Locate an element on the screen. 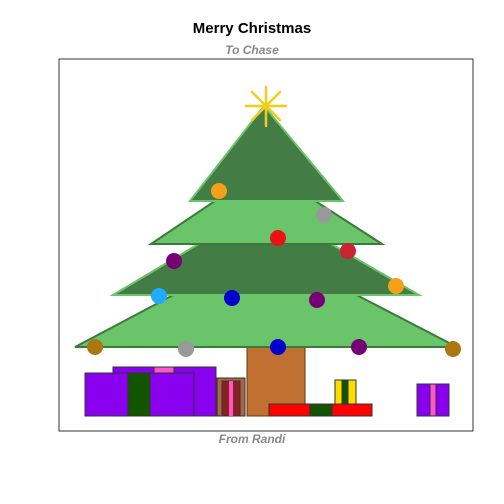 This screenshot has width=504, height=504. gift-maroon-small is located at coordinates (231, 397).